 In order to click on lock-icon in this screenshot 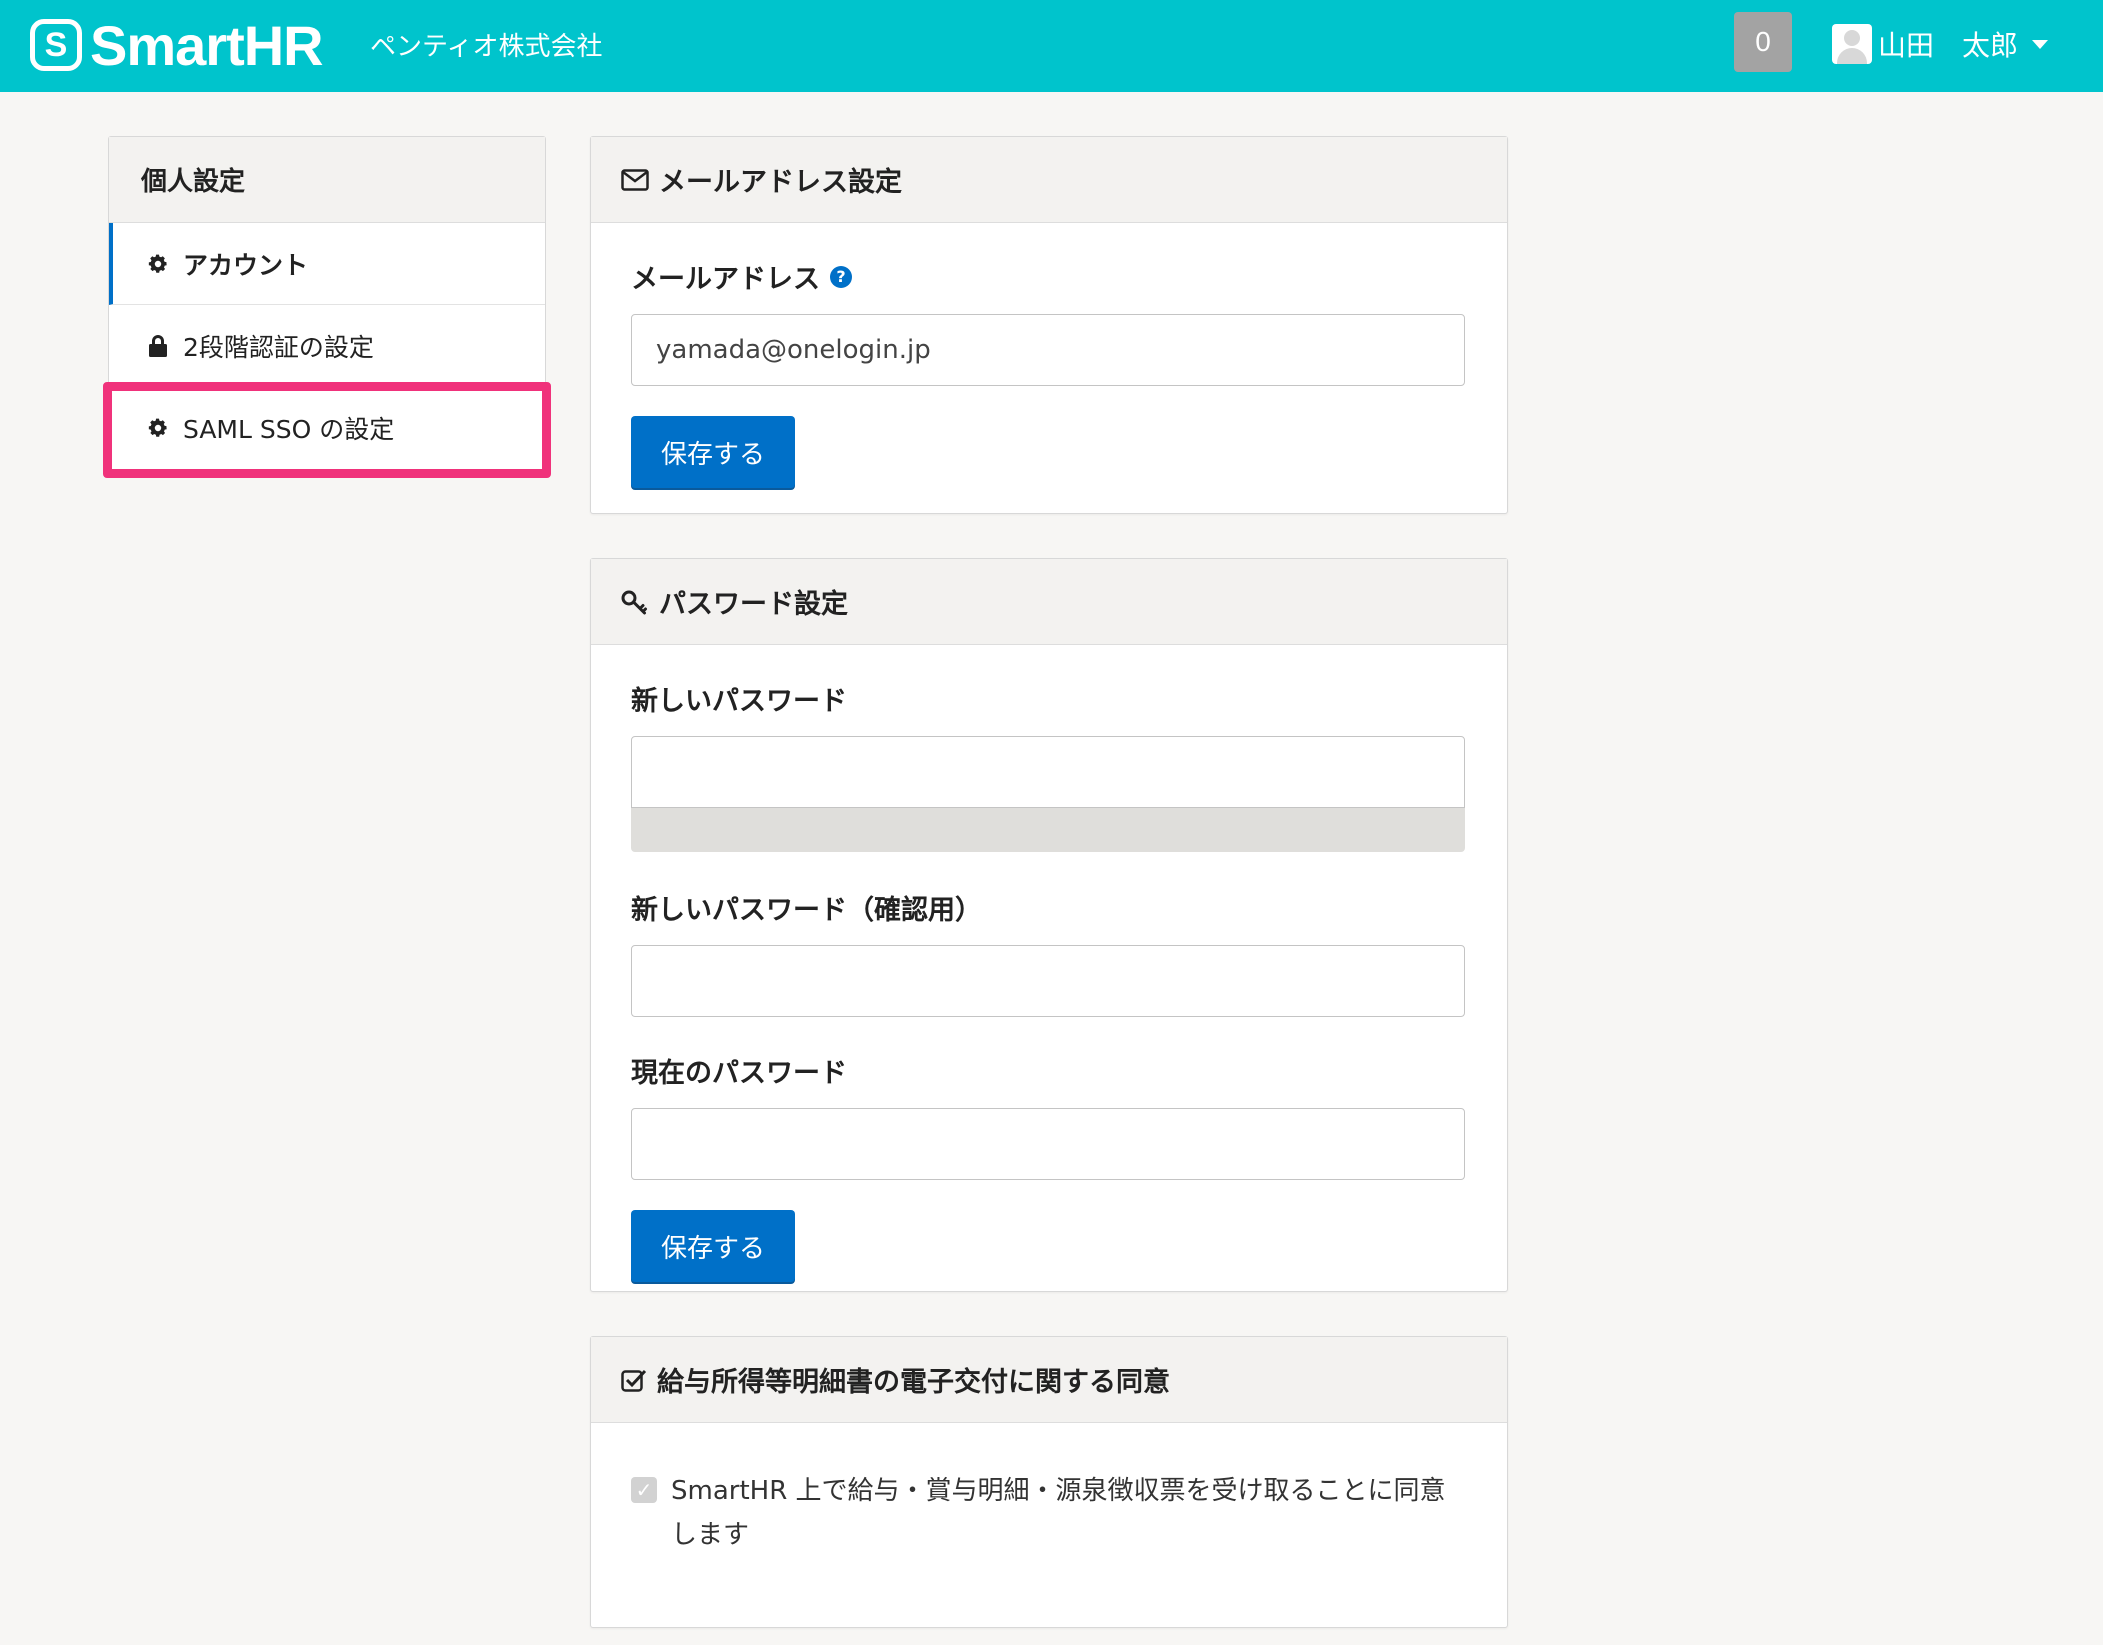, I will do `click(158, 345)`.